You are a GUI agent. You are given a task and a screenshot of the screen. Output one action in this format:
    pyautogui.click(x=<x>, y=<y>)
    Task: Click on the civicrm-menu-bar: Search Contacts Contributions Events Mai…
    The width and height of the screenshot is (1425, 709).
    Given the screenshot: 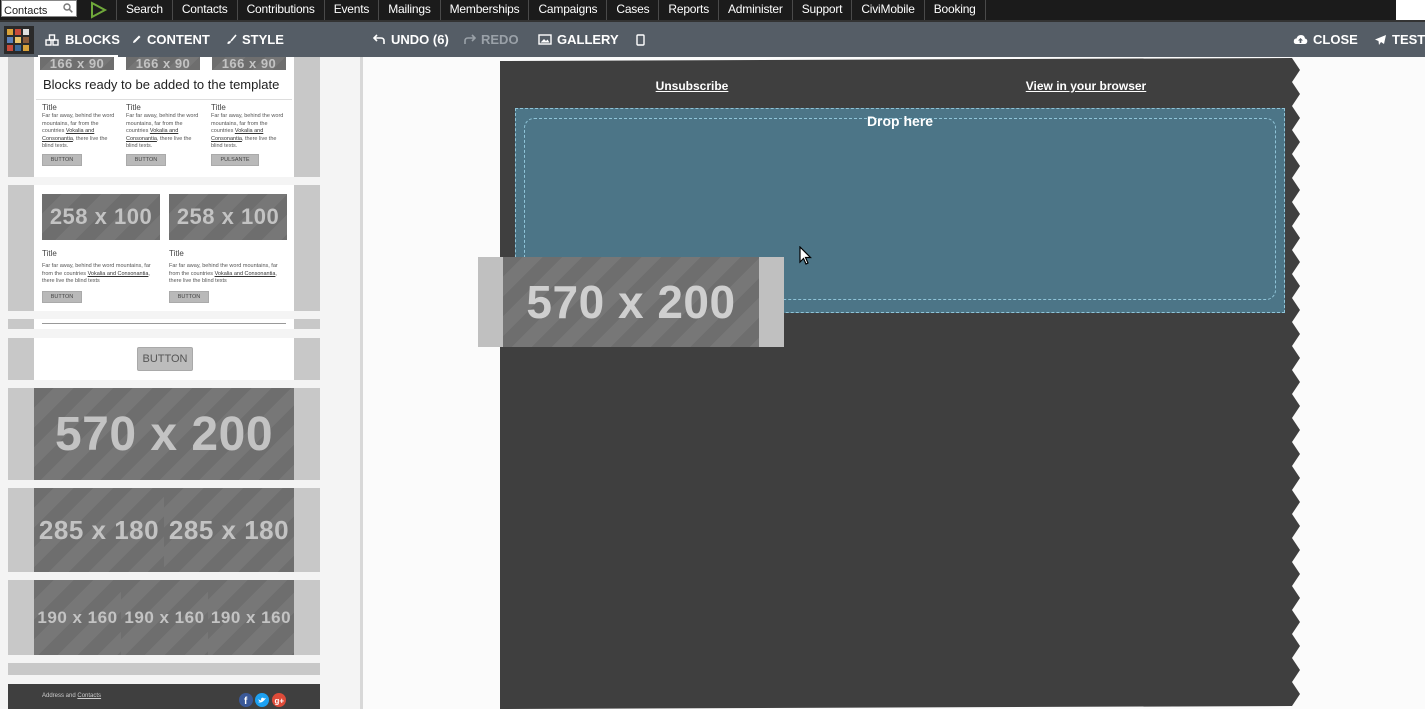 What is the action you would take?
    pyautogui.click(x=712, y=11)
    